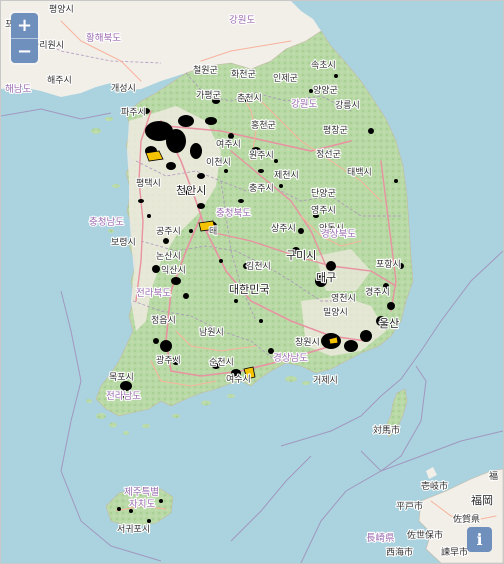 This screenshot has height=564, width=504. Describe the element at coordinates (221, 362) in the screenshot. I see `label-suncheon: 순천시` at that location.